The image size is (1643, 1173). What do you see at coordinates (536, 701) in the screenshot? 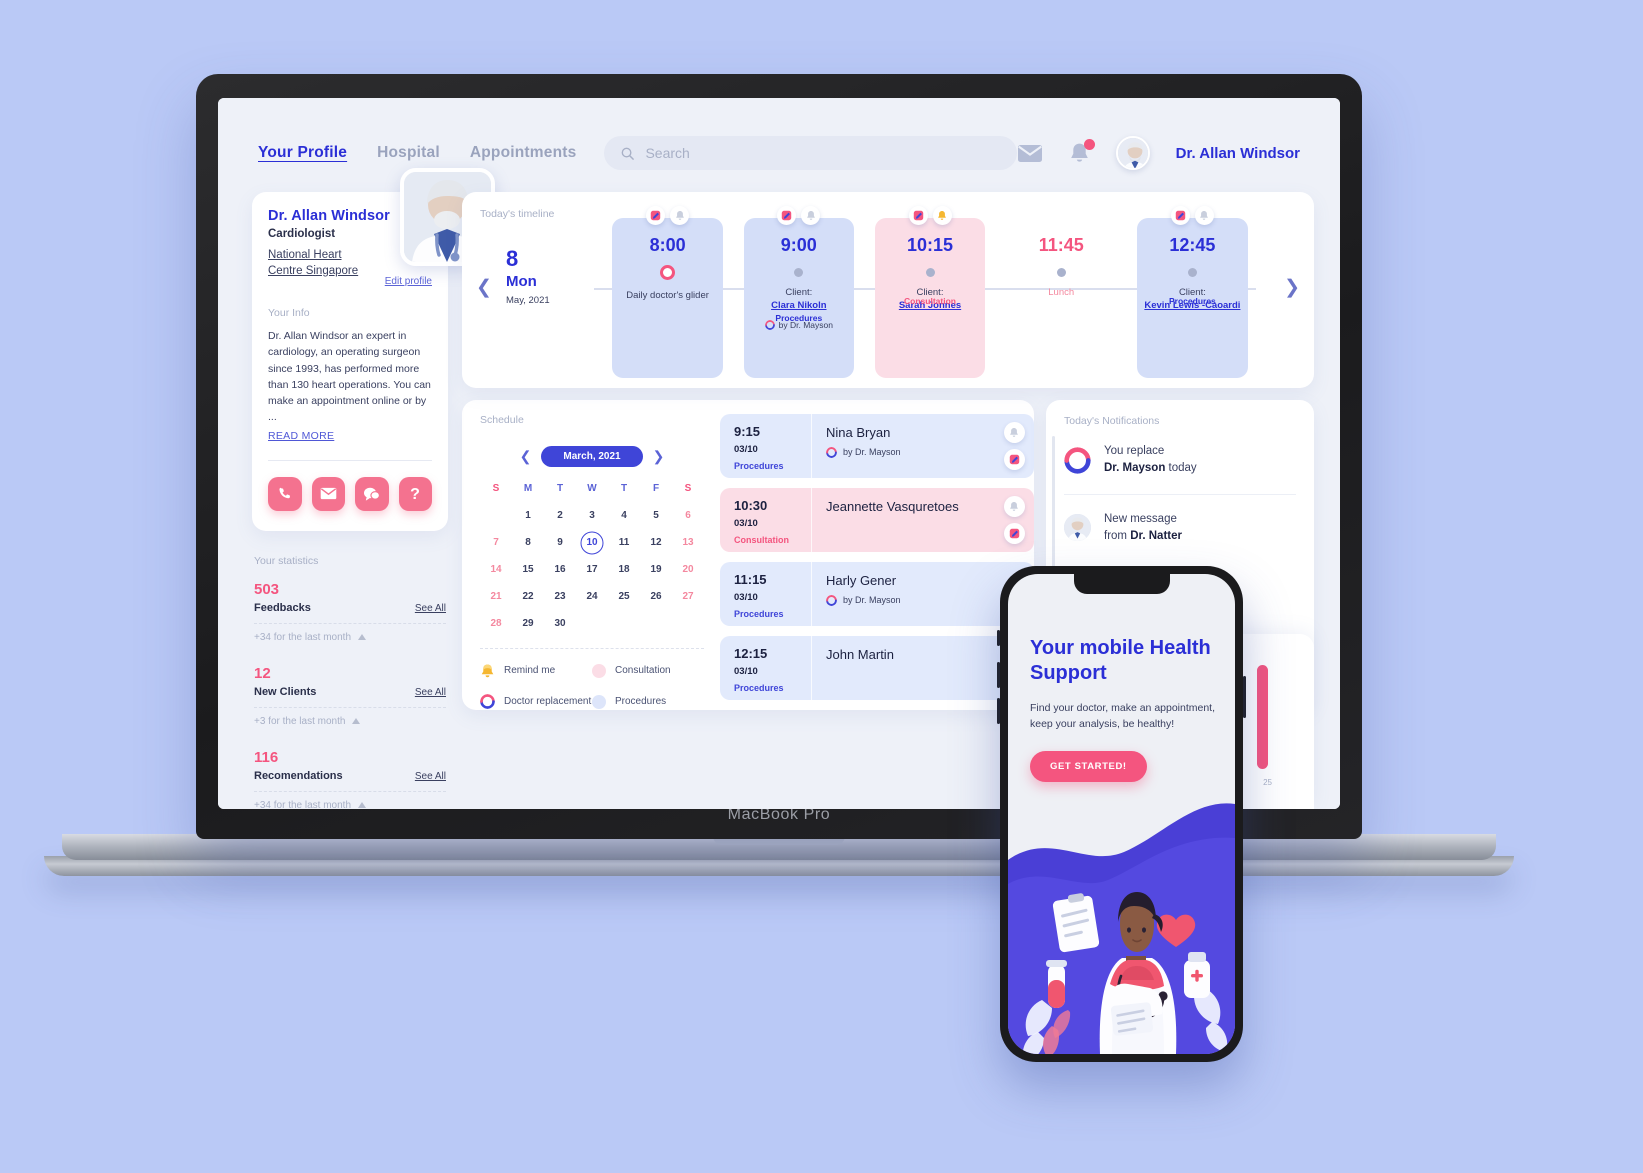
I see `legend-doctor-replacement: Doctor replacement` at bounding box center [536, 701].